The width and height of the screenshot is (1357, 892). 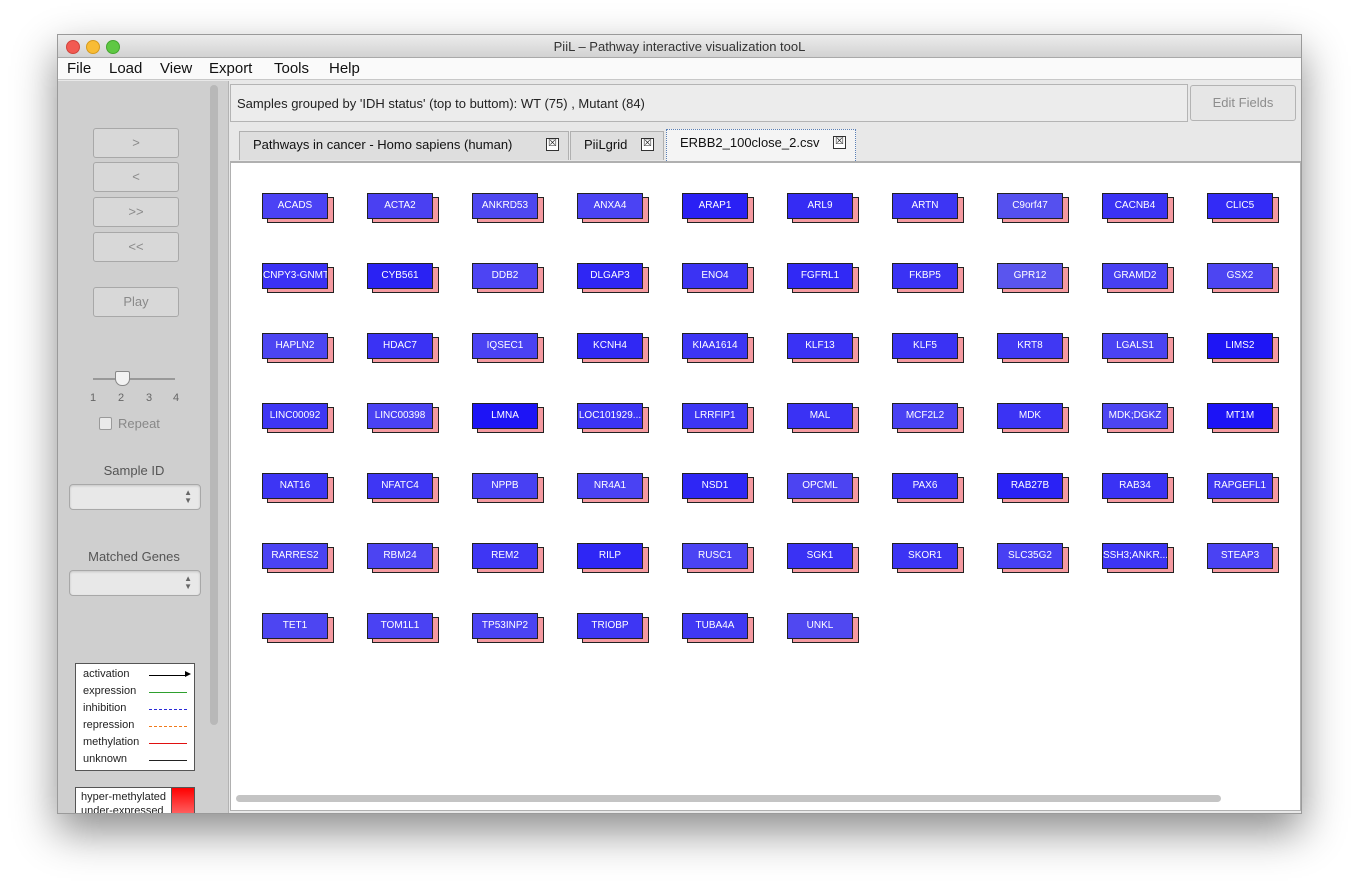 I want to click on gene-node: KLF13, so click(x=823, y=348).